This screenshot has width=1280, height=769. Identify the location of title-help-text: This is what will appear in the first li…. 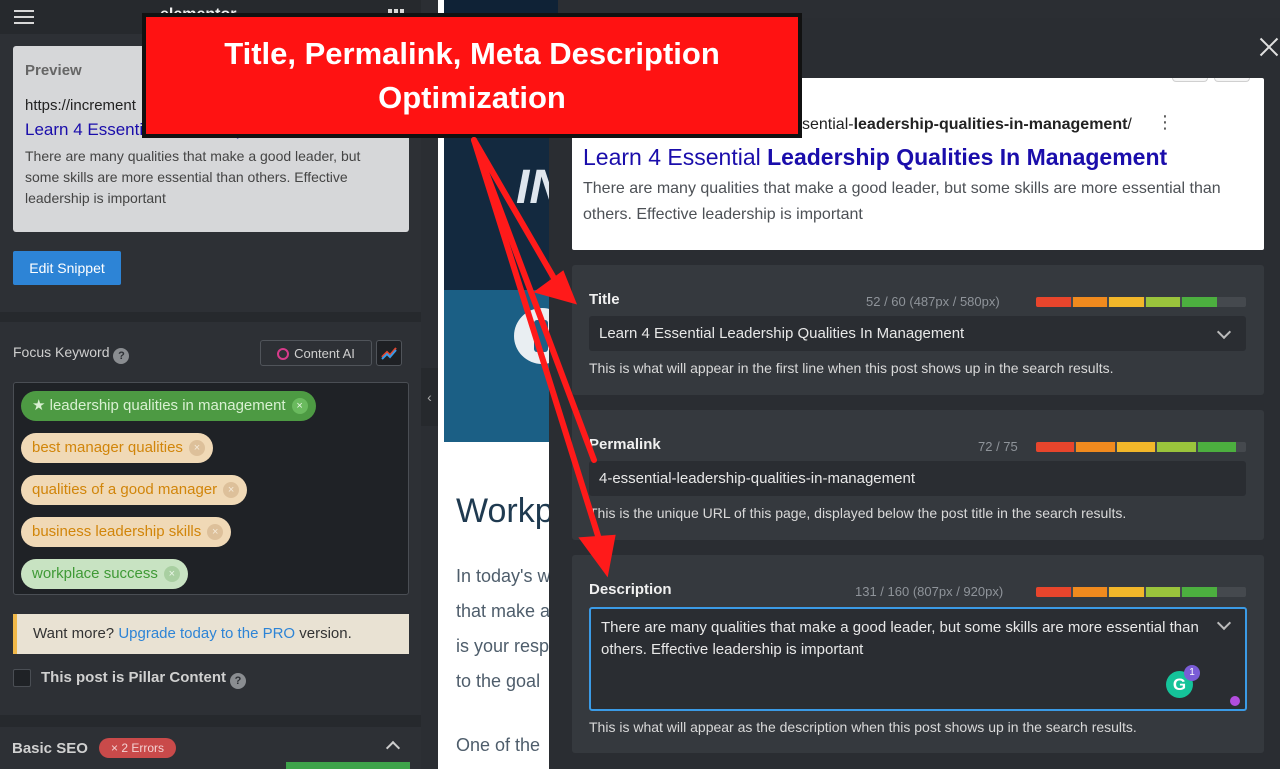
(851, 368).